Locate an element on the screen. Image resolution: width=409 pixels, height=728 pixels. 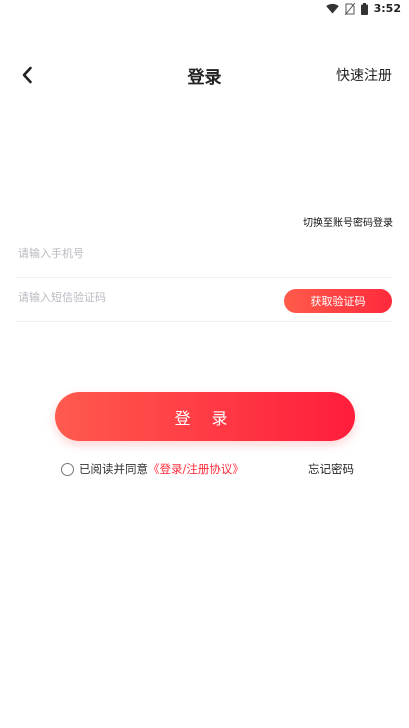
agreement-row: 已阅读并同意 《登录/注册协议》 is located at coordinates (152, 469).